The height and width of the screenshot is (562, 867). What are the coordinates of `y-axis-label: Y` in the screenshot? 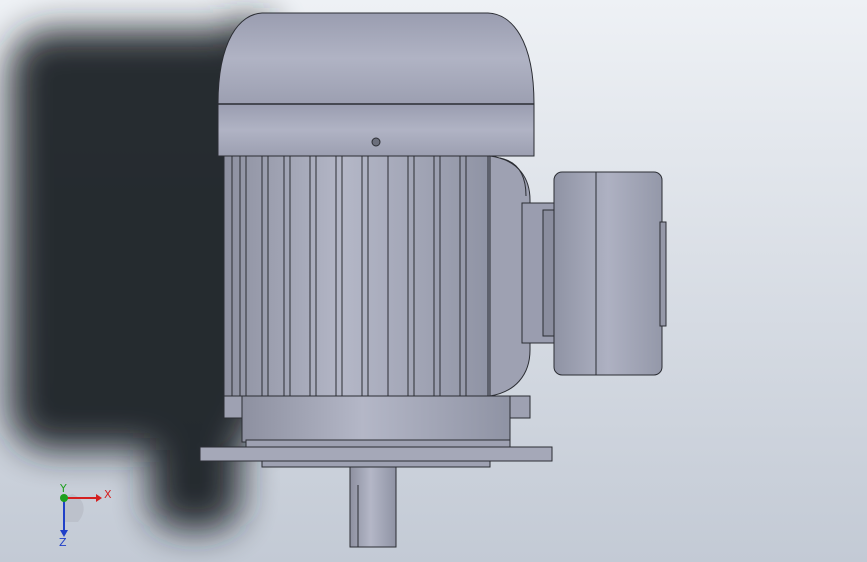 It's located at (63, 488).